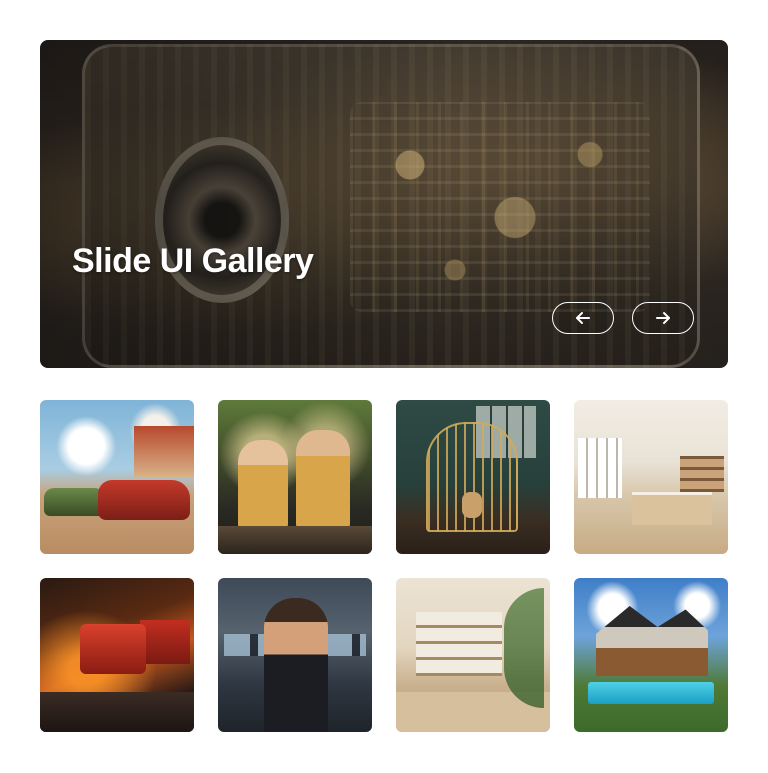  I want to click on pool-shape, so click(651, 693).